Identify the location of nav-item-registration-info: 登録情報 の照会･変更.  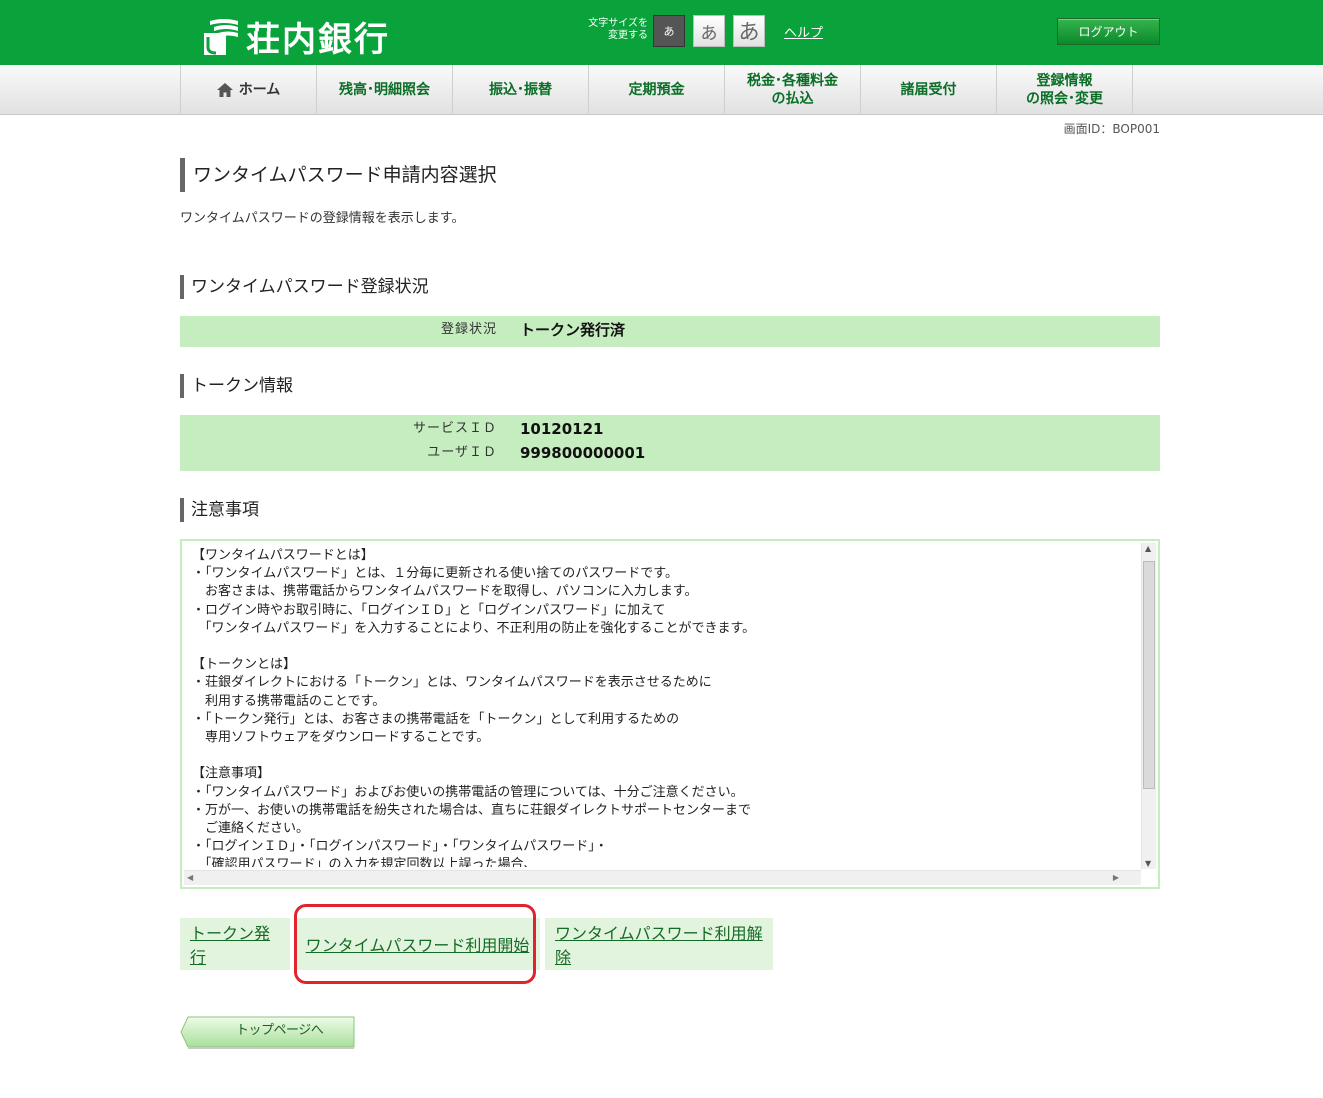
(1065, 90).